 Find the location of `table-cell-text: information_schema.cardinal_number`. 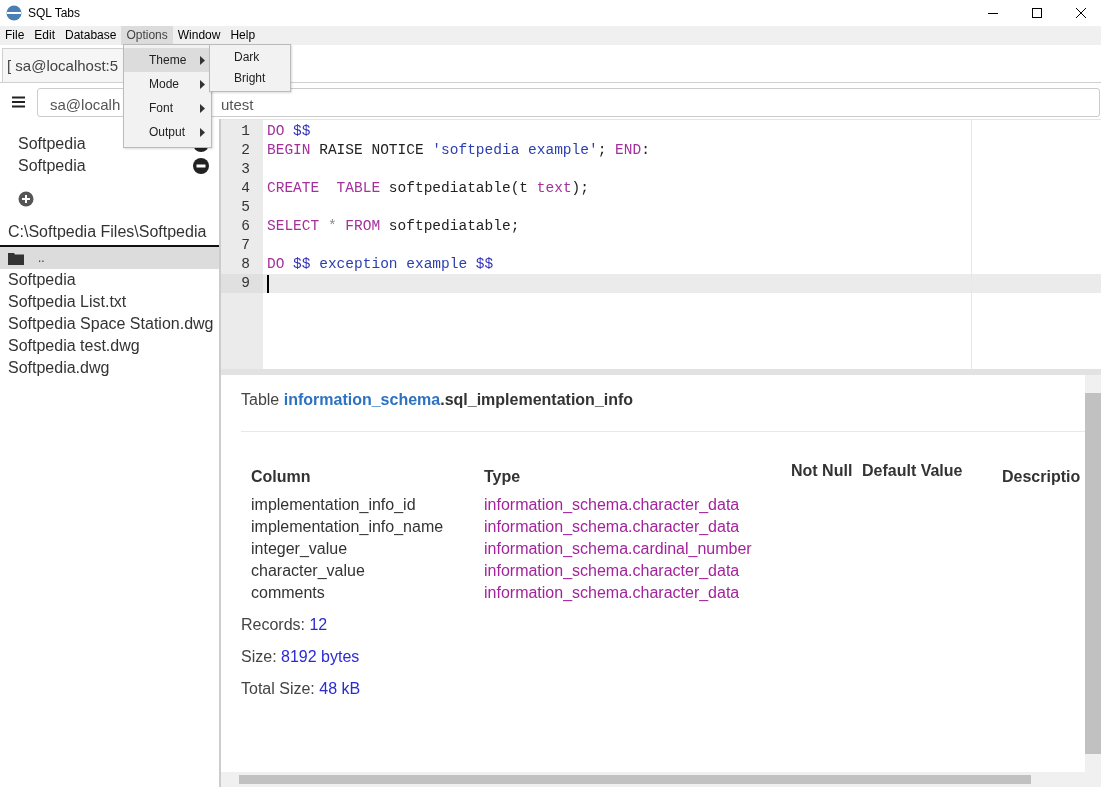

table-cell-text: information_schema.cardinal_number is located at coordinates (618, 549).